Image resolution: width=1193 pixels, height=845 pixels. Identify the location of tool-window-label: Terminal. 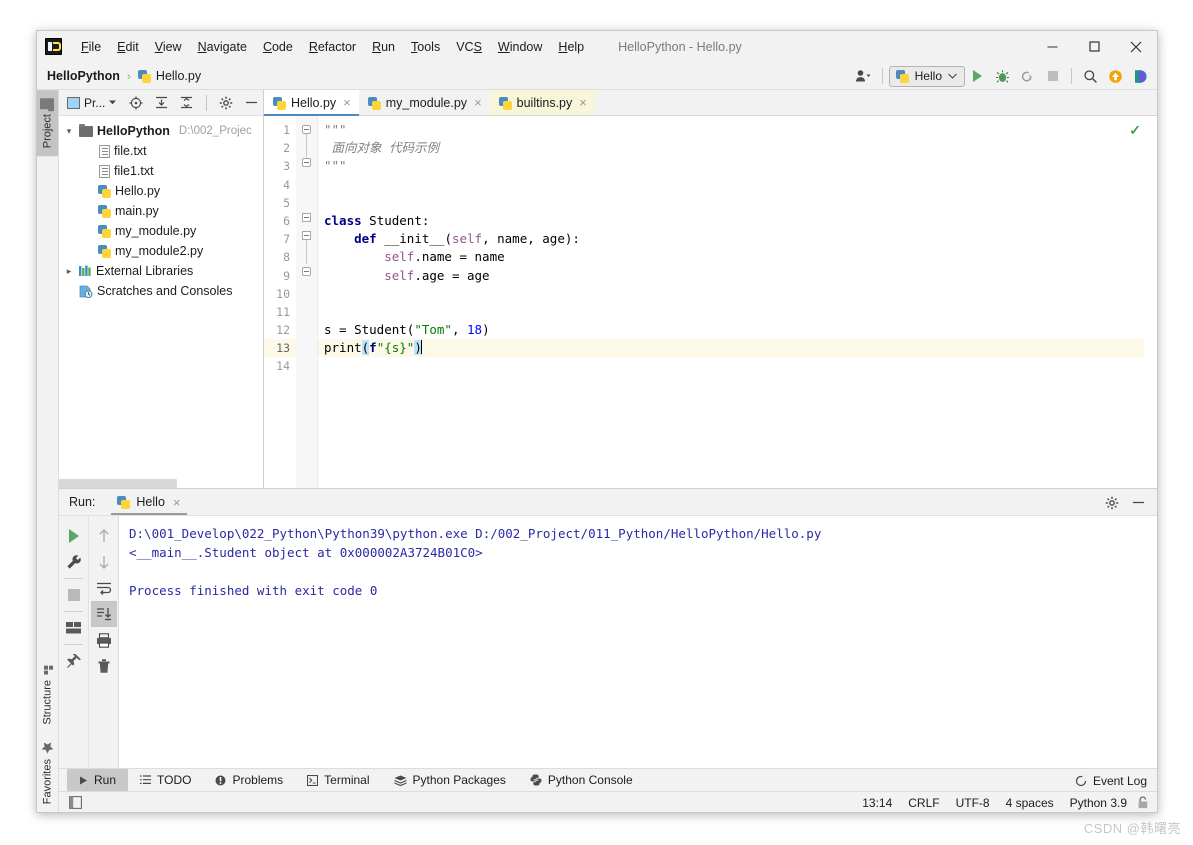
(347, 780).